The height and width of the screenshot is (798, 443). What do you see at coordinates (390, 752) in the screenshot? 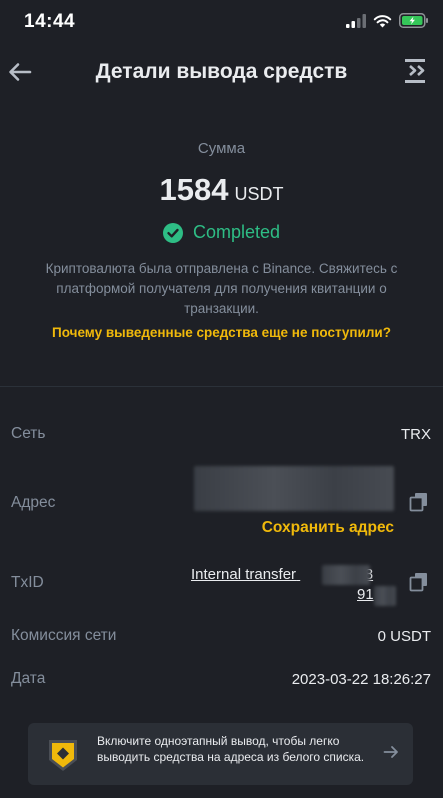
I see `arrow-right-icon` at bounding box center [390, 752].